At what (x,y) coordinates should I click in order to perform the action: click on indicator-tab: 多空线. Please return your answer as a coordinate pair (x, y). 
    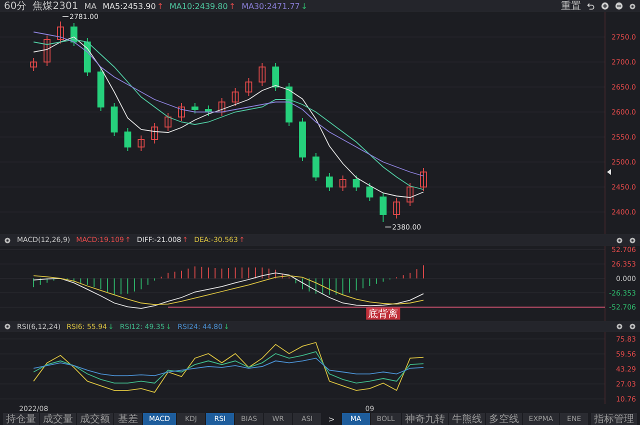
    Looking at the image, I should click on (504, 419).